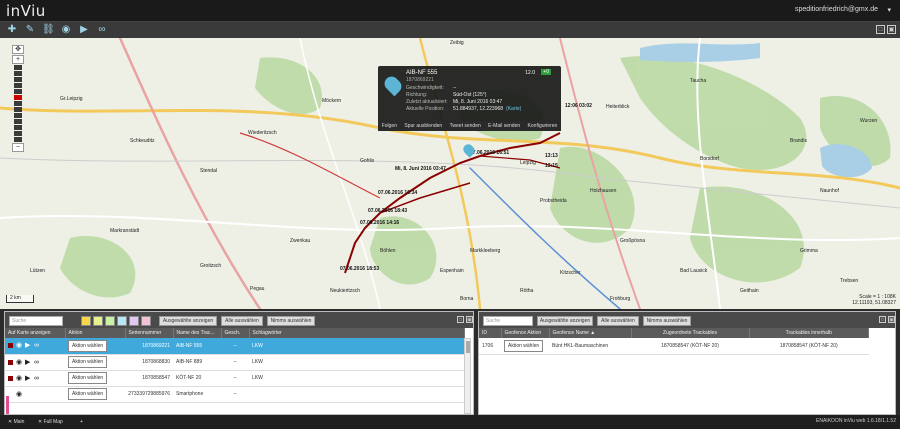 The height and width of the screenshot is (429, 900). I want to click on email-button: E-Mail senden, so click(504, 126).